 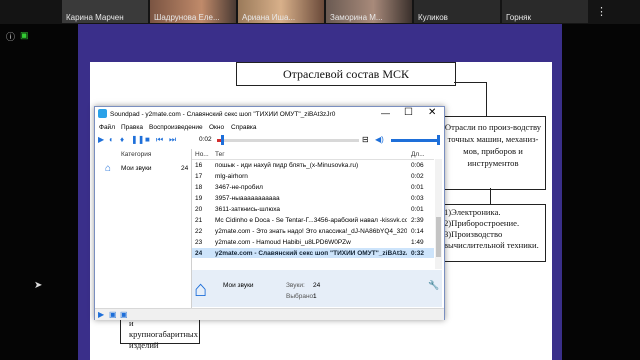 What do you see at coordinates (417, 198) in the screenshot?
I see `row-duration: 0:03` at bounding box center [417, 198].